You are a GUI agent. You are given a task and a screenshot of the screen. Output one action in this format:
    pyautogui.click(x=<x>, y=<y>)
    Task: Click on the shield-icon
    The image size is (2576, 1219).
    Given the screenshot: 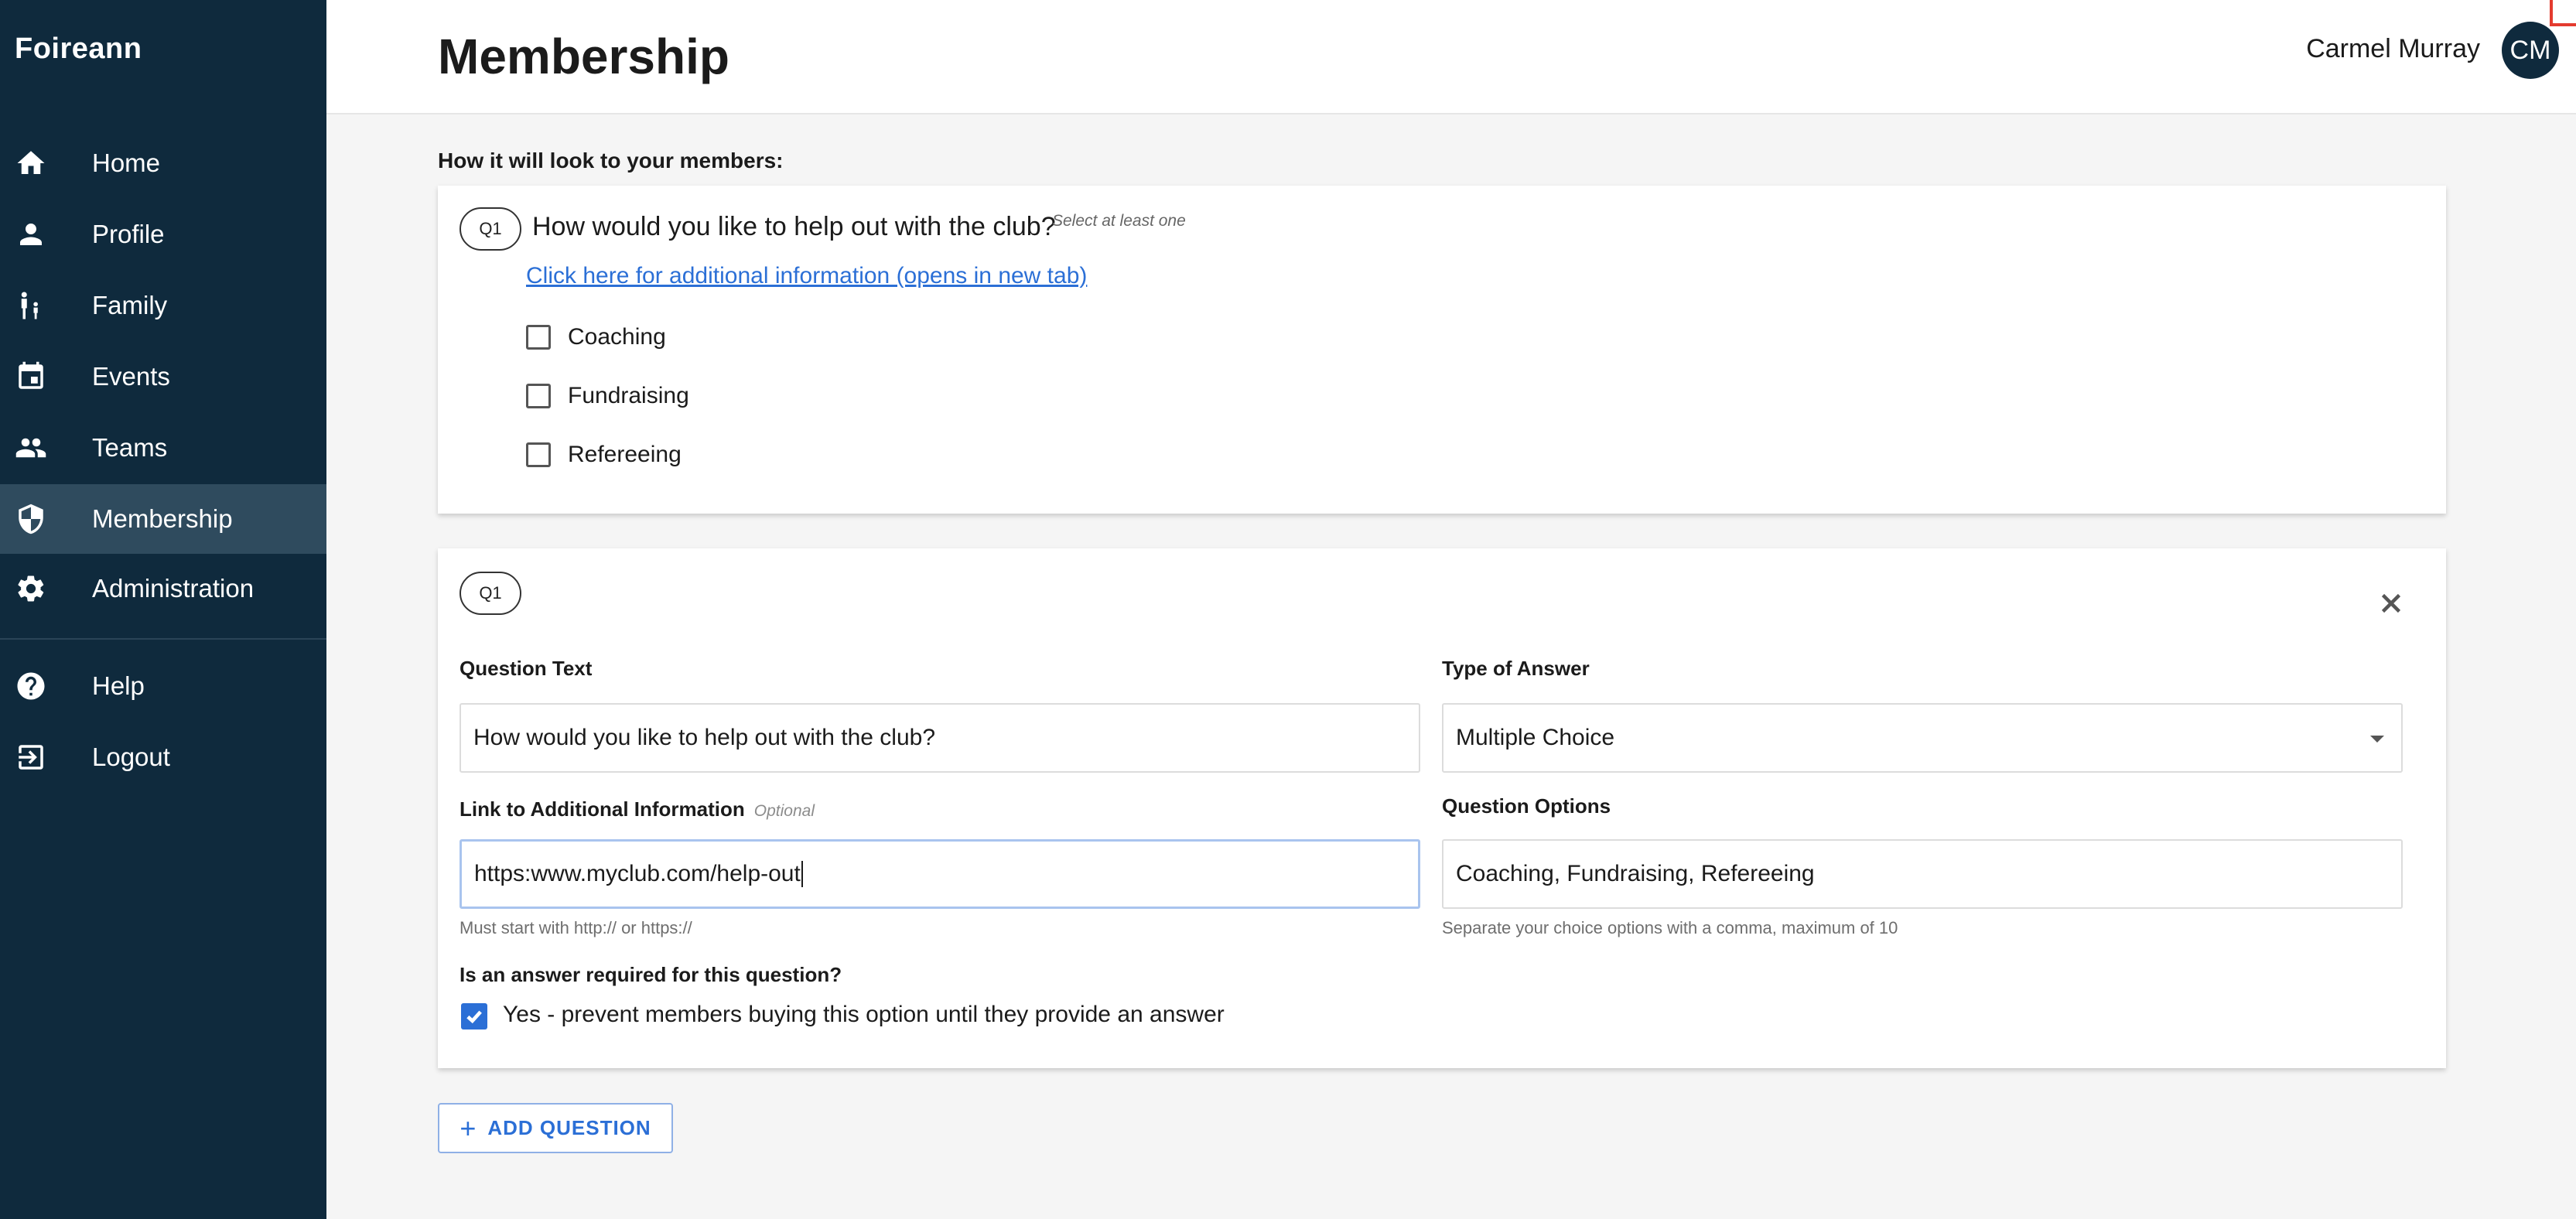 What is the action you would take?
    pyautogui.click(x=31, y=519)
    